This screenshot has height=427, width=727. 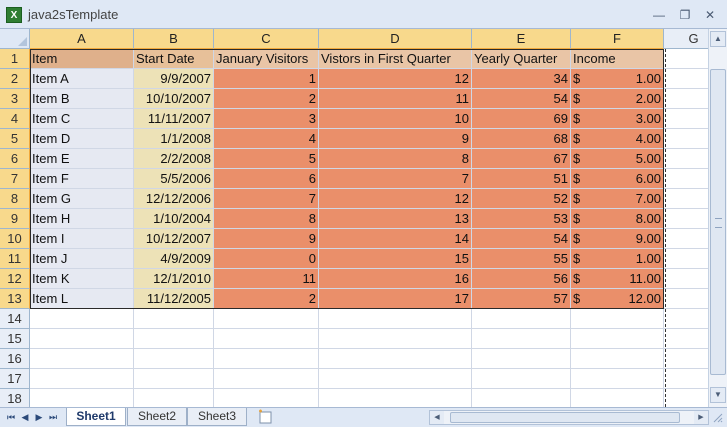 I want to click on row-header-10: 10, so click(x=15, y=239).